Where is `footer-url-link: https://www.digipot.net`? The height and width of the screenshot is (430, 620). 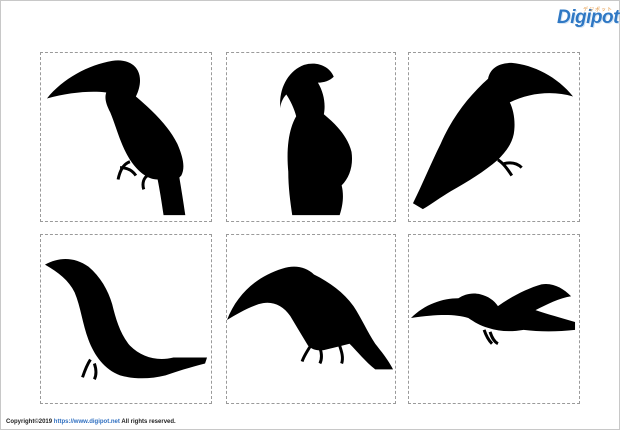 footer-url-link: https://www.digipot.net is located at coordinates (87, 422).